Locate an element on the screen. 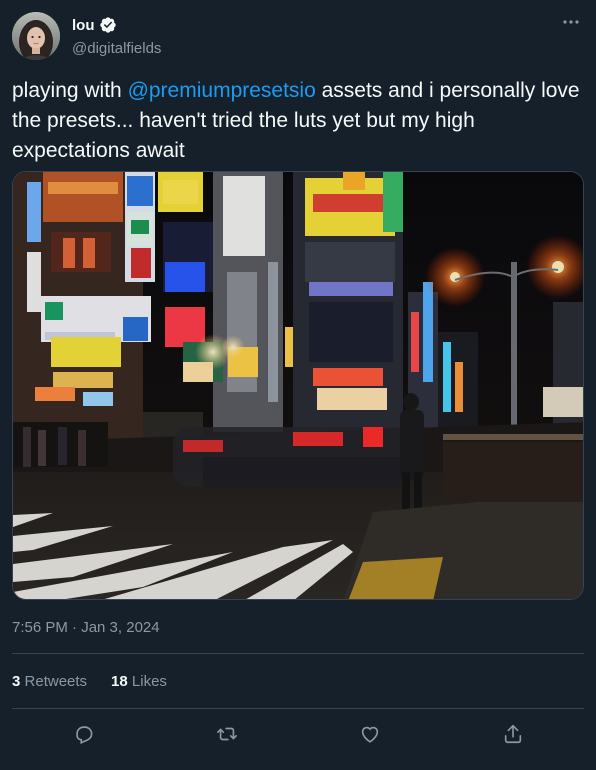 The width and height of the screenshot is (596, 770). display-name: lou is located at coordinates (83, 25).